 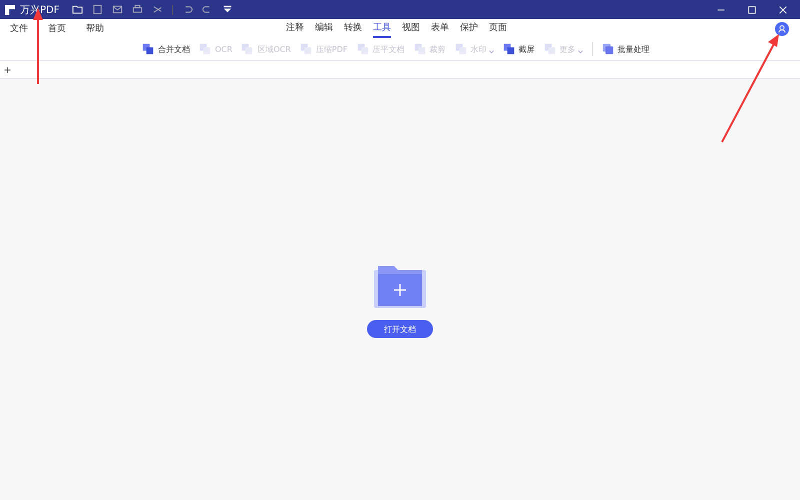 What do you see at coordinates (411, 28) in the screenshot?
I see `ribbon-tab: 视图` at bounding box center [411, 28].